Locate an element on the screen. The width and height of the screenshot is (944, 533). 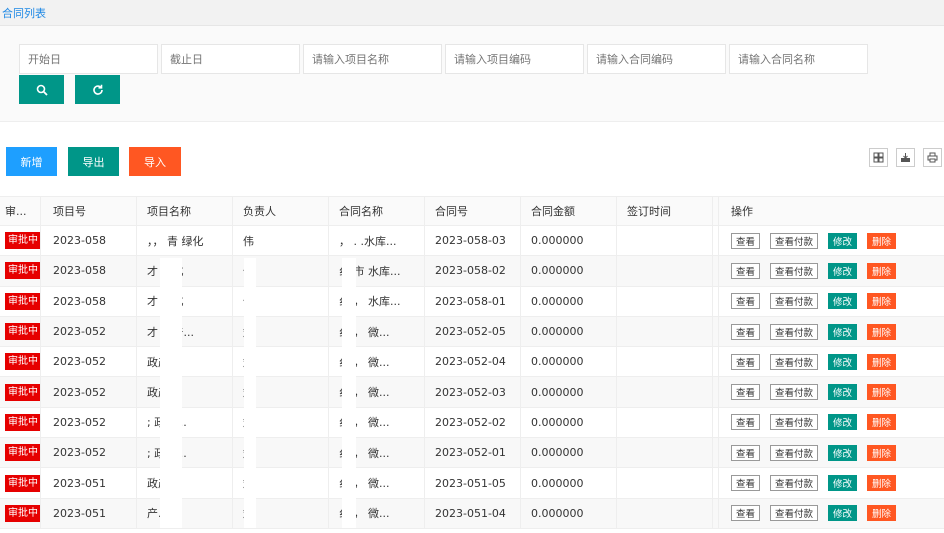
contract-code-input is located at coordinates (656, 59).